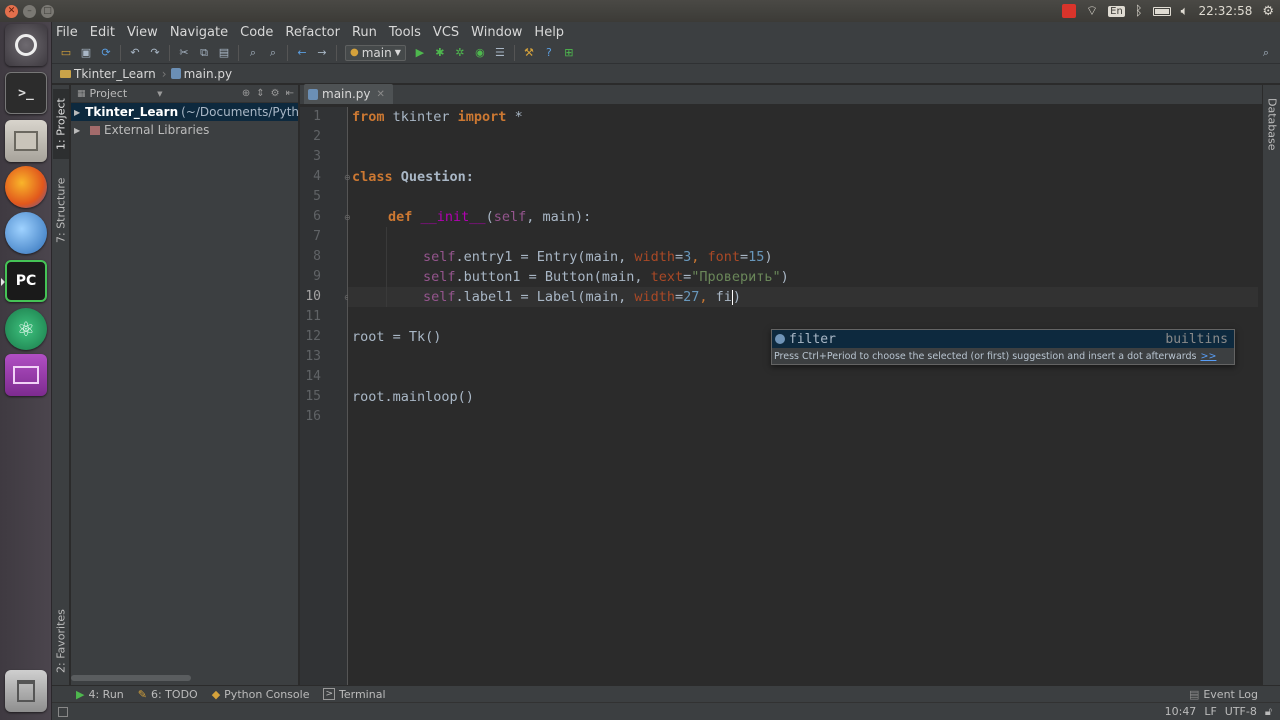 This screenshot has width=1280, height=720. I want to click on project-root-name: Tkinter_Learn, so click(132, 112).